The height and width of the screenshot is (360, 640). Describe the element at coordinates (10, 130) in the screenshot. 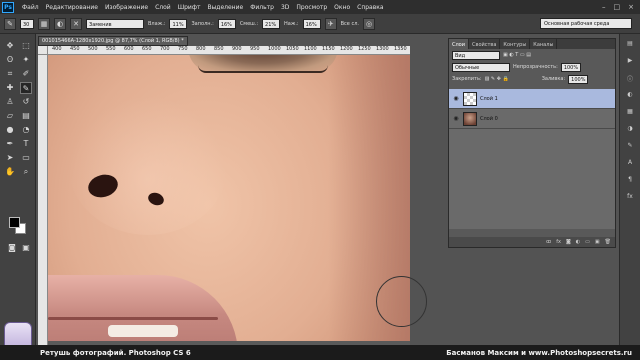

I see `blur-tool-icon: ●` at that location.